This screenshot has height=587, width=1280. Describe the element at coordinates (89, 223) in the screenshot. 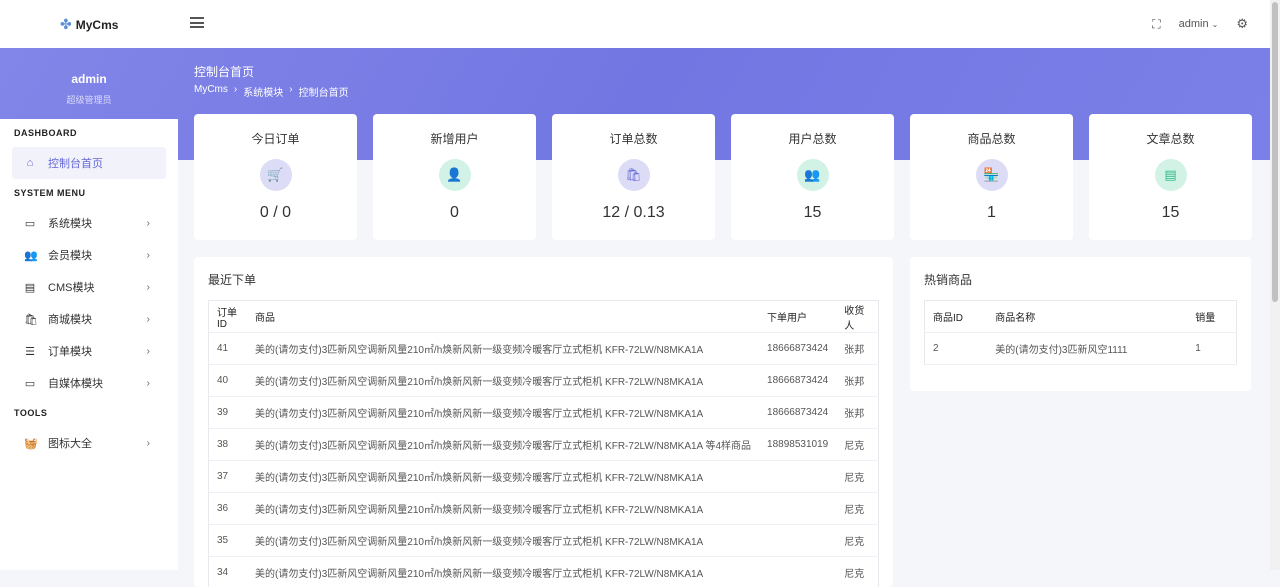

I see `sidebar-item: ▭系统模块›` at that location.